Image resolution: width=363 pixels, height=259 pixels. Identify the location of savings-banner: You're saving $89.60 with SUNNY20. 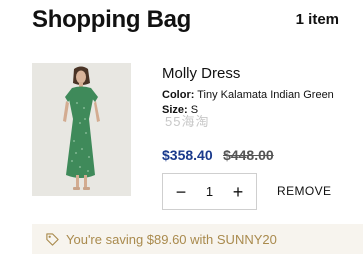
(197, 239).